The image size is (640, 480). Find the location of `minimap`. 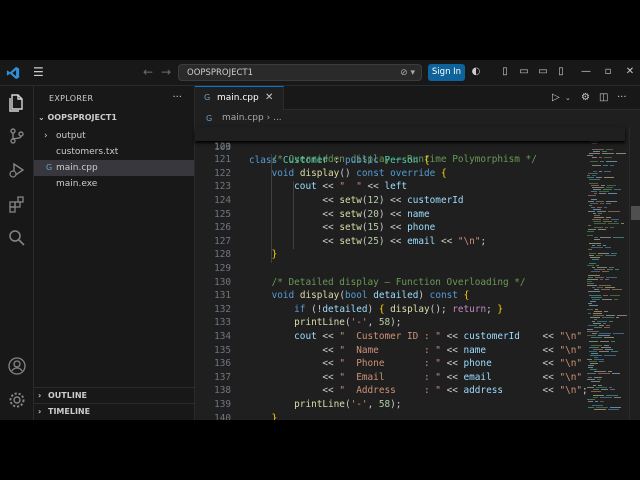

minimap is located at coordinates (607, 273).